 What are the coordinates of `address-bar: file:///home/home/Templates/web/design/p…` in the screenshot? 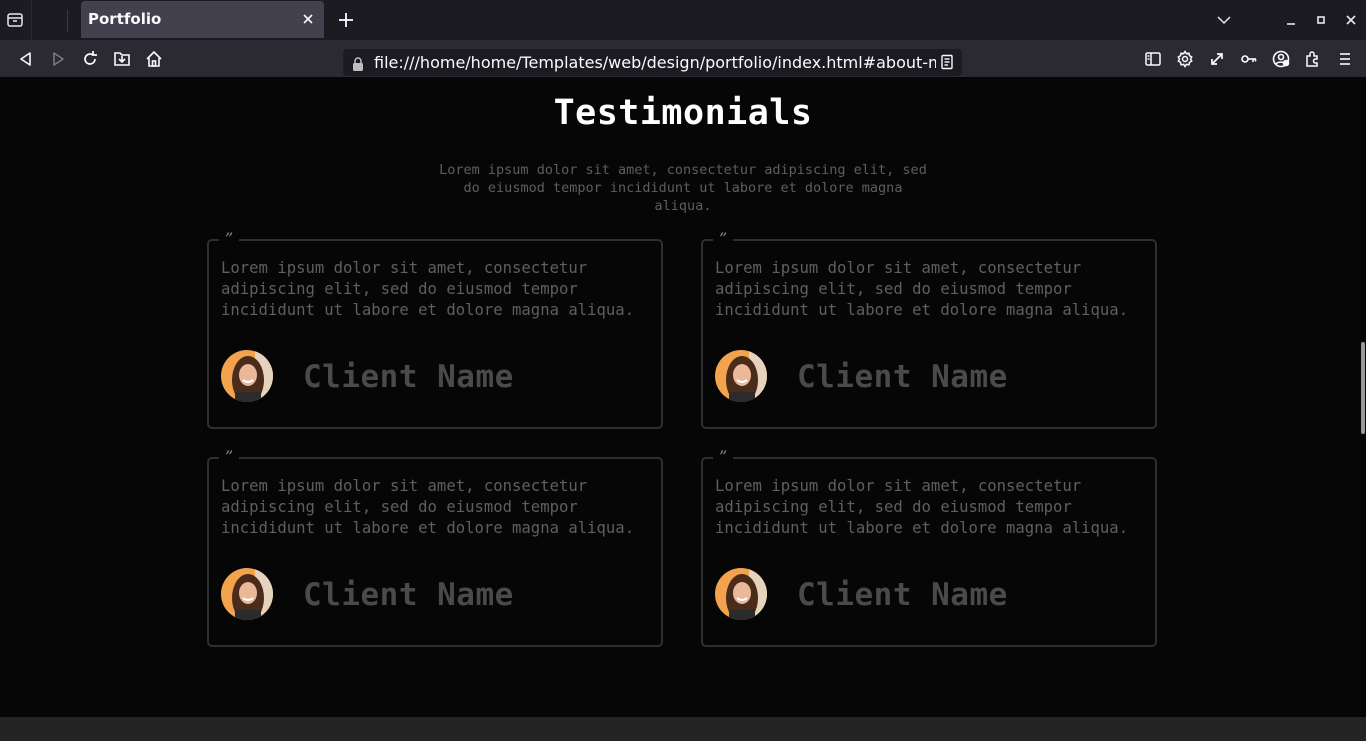 It's located at (652, 62).